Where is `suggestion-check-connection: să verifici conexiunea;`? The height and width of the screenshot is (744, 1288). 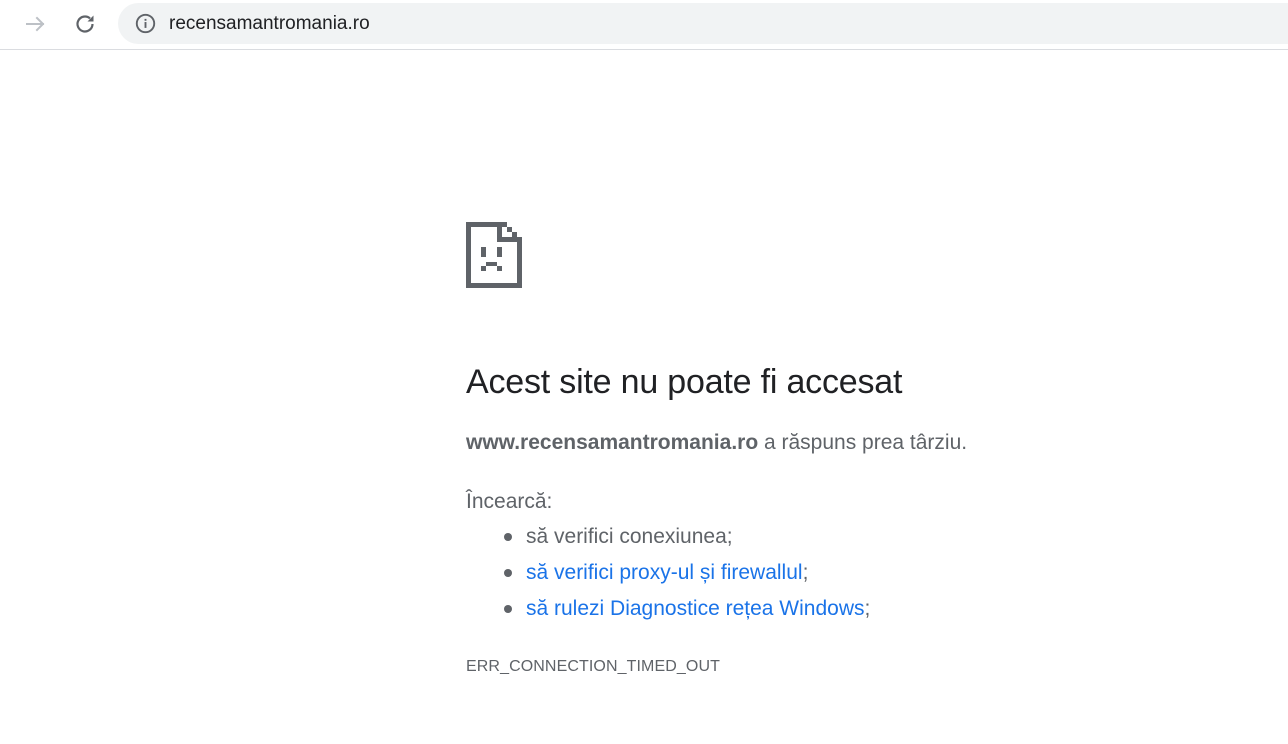
suggestion-check-connection: să verifici conexiunea; is located at coordinates (668, 542).